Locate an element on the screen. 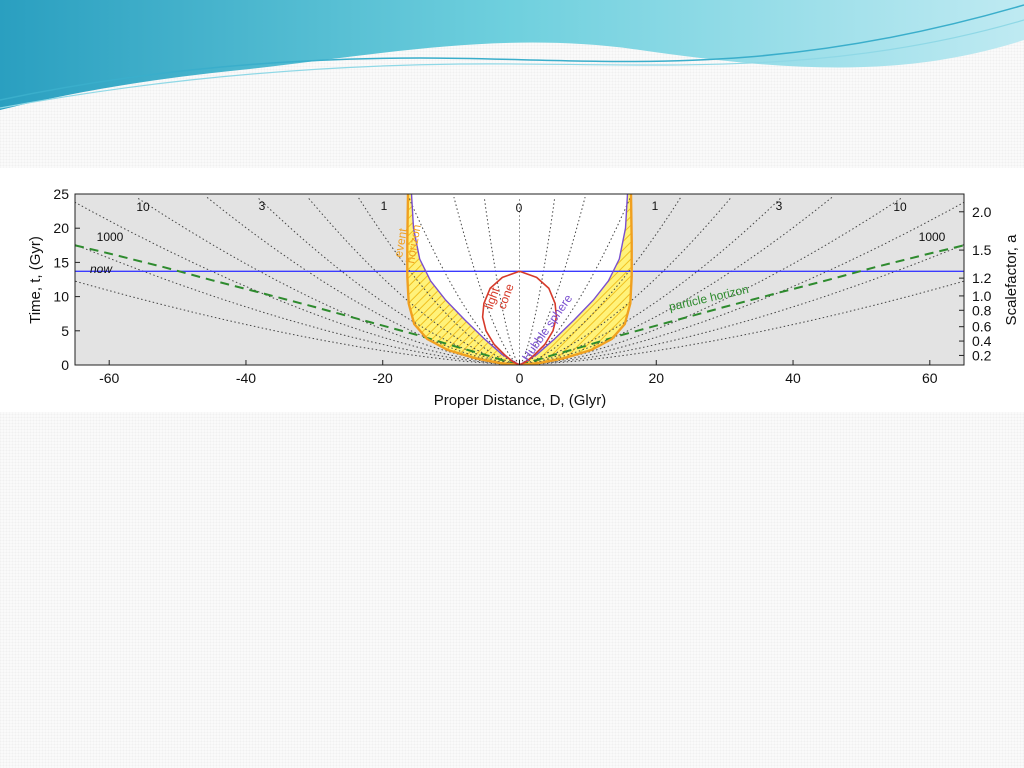 The width and height of the screenshot is (1024, 768). redshift-label: 0 is located at coordinates (519, 208).